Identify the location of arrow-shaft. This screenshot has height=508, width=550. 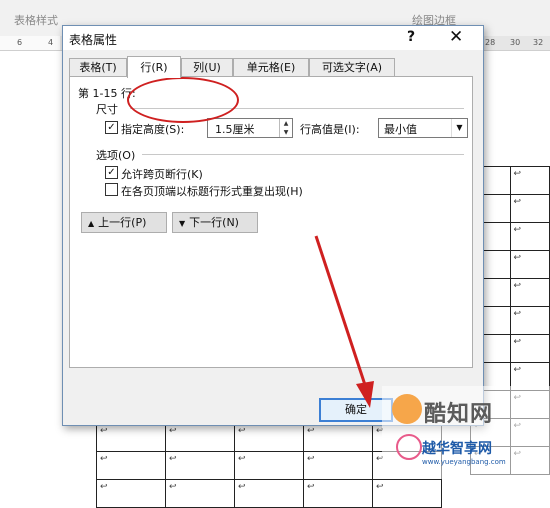
(341, 312).